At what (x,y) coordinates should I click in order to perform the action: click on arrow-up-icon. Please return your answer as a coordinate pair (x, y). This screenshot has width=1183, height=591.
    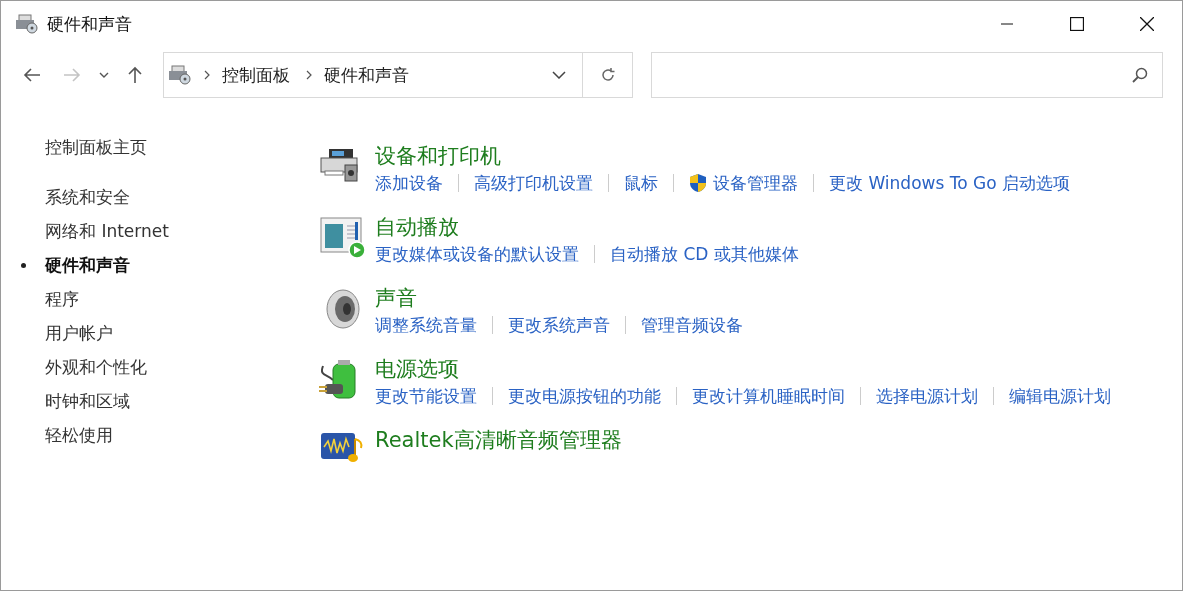
    Looking at the image, I should click on (135, 75).